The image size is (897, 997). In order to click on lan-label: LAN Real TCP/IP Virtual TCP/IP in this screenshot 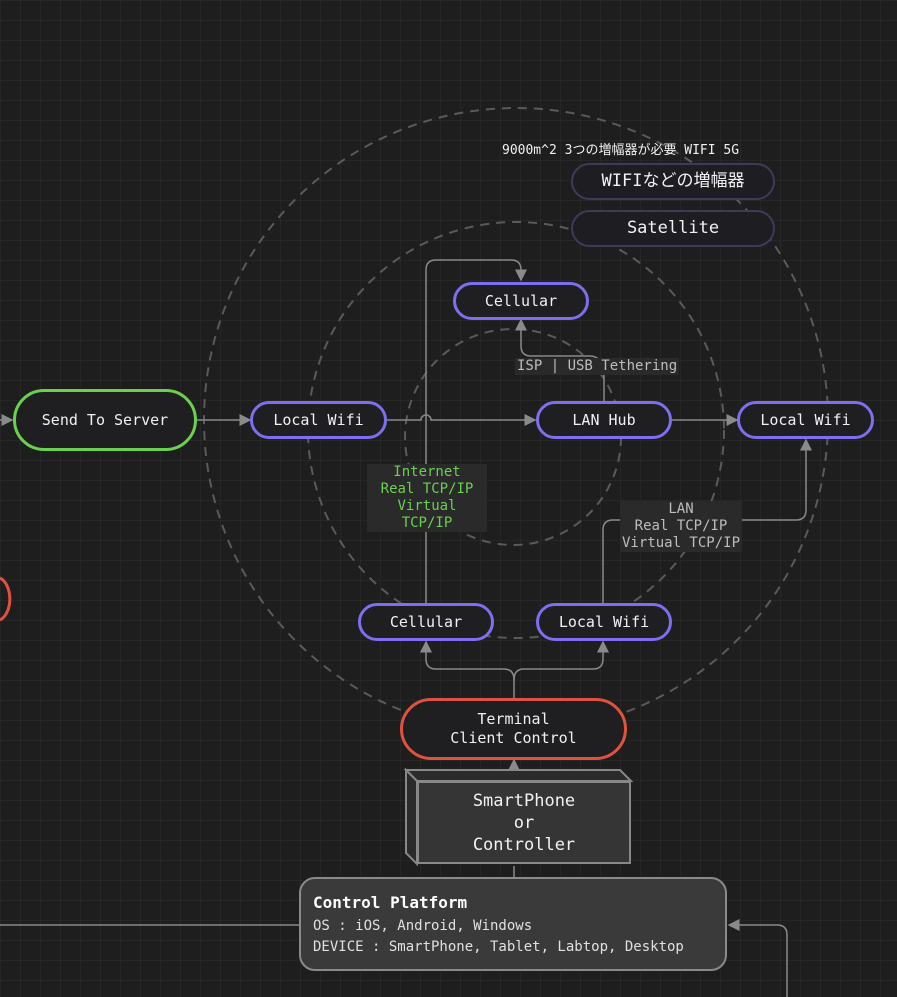, I will do `click(681, 526)`.